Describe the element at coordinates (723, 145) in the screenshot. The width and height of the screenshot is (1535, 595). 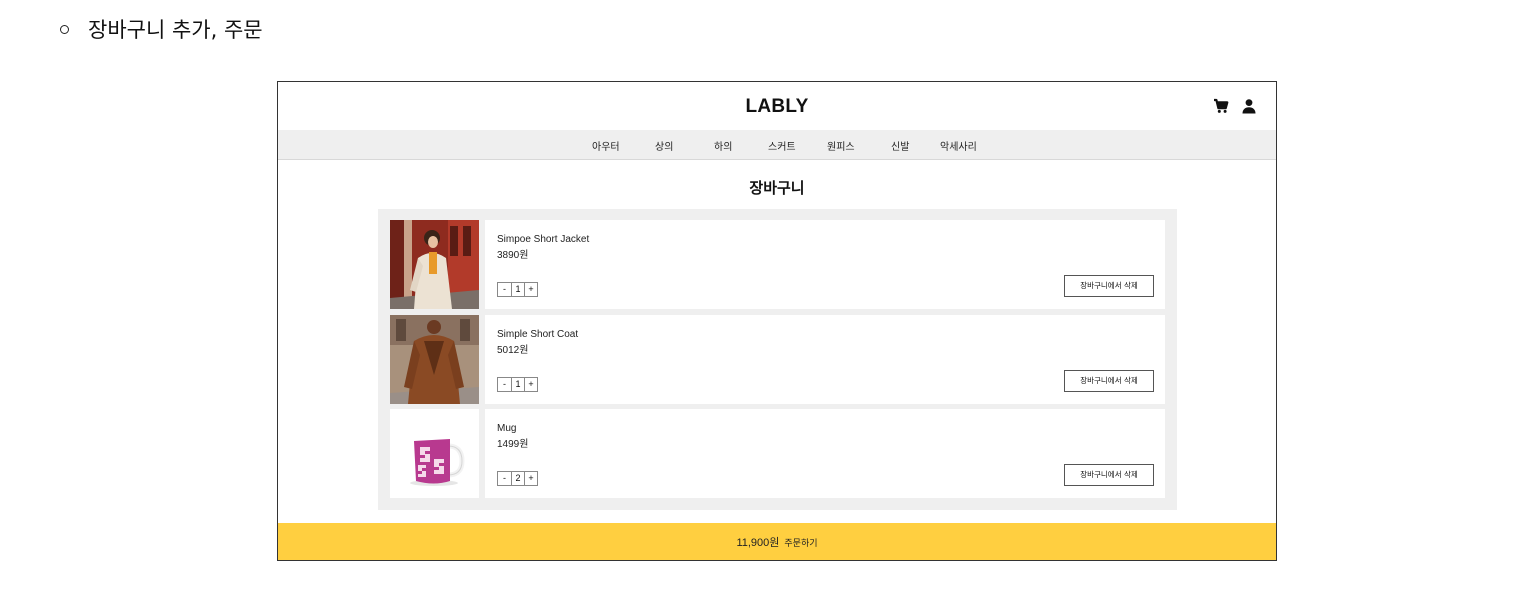
I see `nav-item-bottom: 하의` at that location.